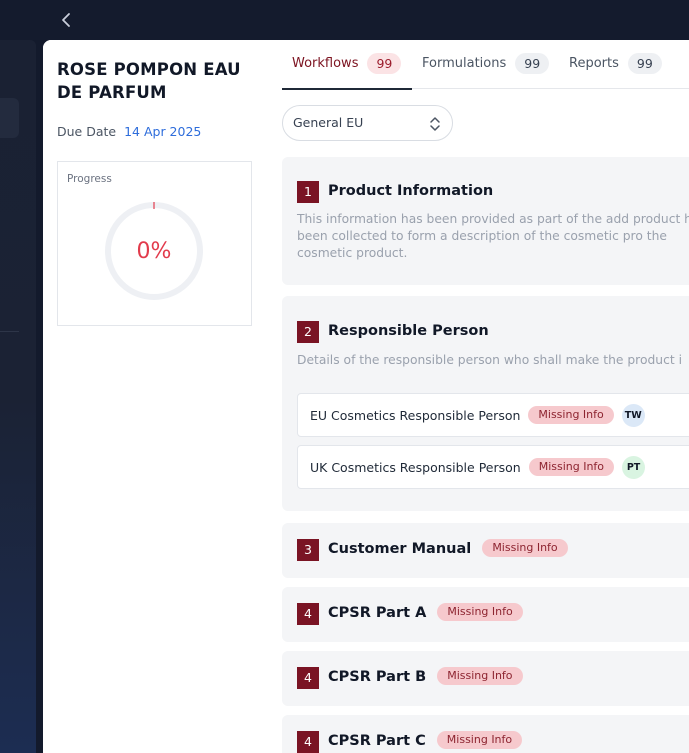  Describe the element at coordinates (415, 415) in the screenshot. I see `sub-row-label: EU Cosmetics Responsible Person` at that location.